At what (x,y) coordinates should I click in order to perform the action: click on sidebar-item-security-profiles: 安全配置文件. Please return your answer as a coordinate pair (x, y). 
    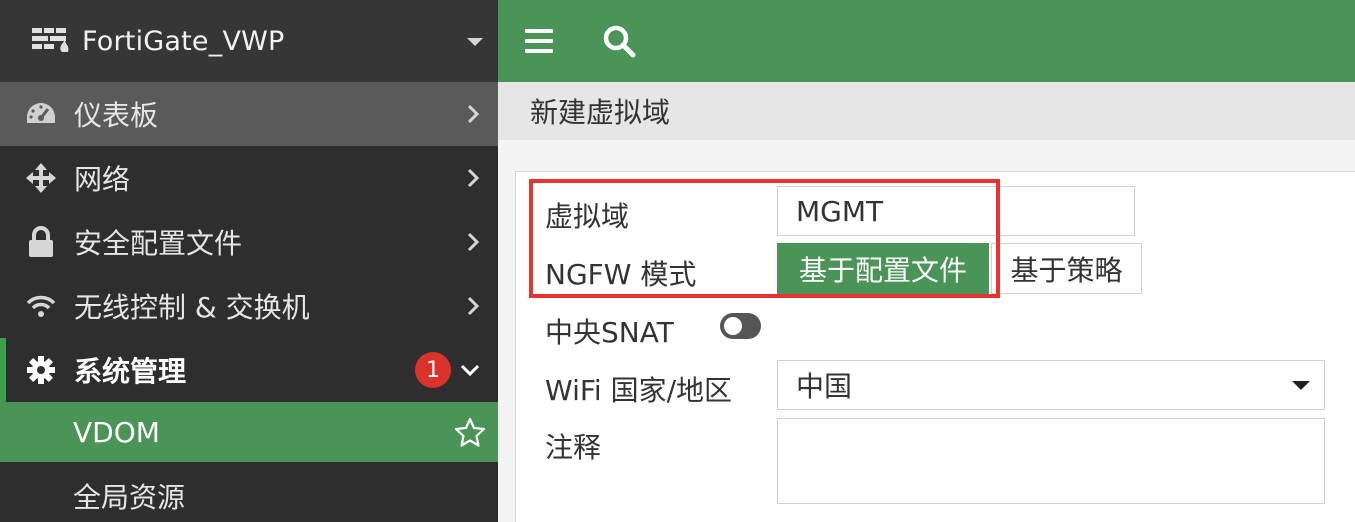
    Looking at the image, I should click on (249, 242).